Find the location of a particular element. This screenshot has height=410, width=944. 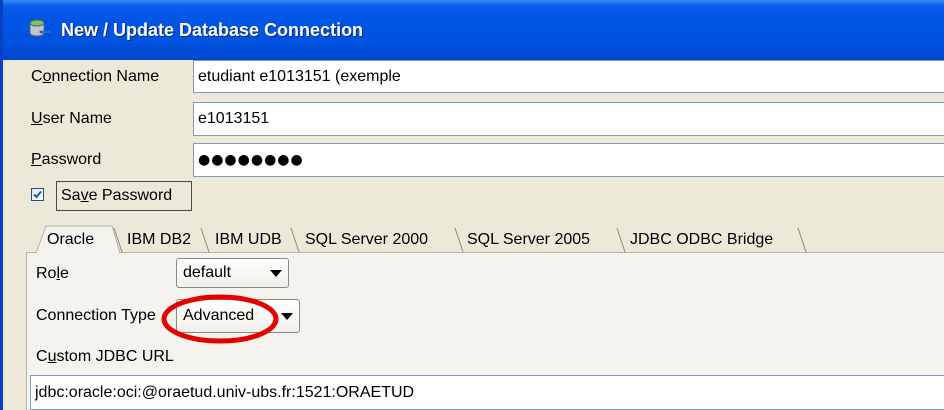

custom-jdbc-url-label: Custom JDBC URL is located at coordinates (105, 356).